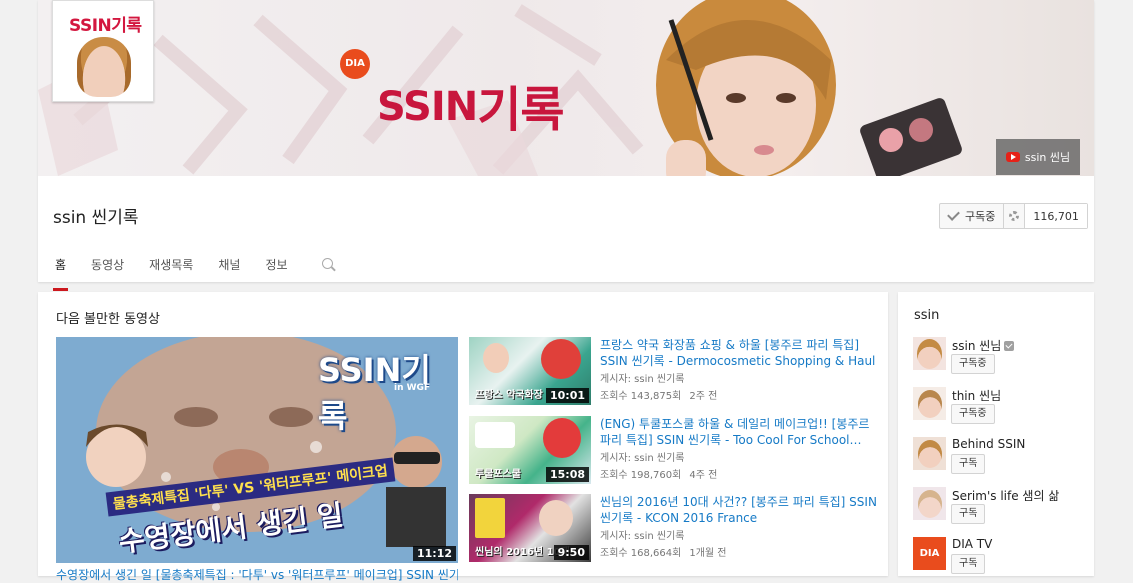 Image resolution: width=1133 pixels, height=583 pixels. What do you see at coordinates (1000, 507) in the screenshot?
I see `channel-item: Serim's life 샘의 삶 구독` at bounding box center [1000, 507].